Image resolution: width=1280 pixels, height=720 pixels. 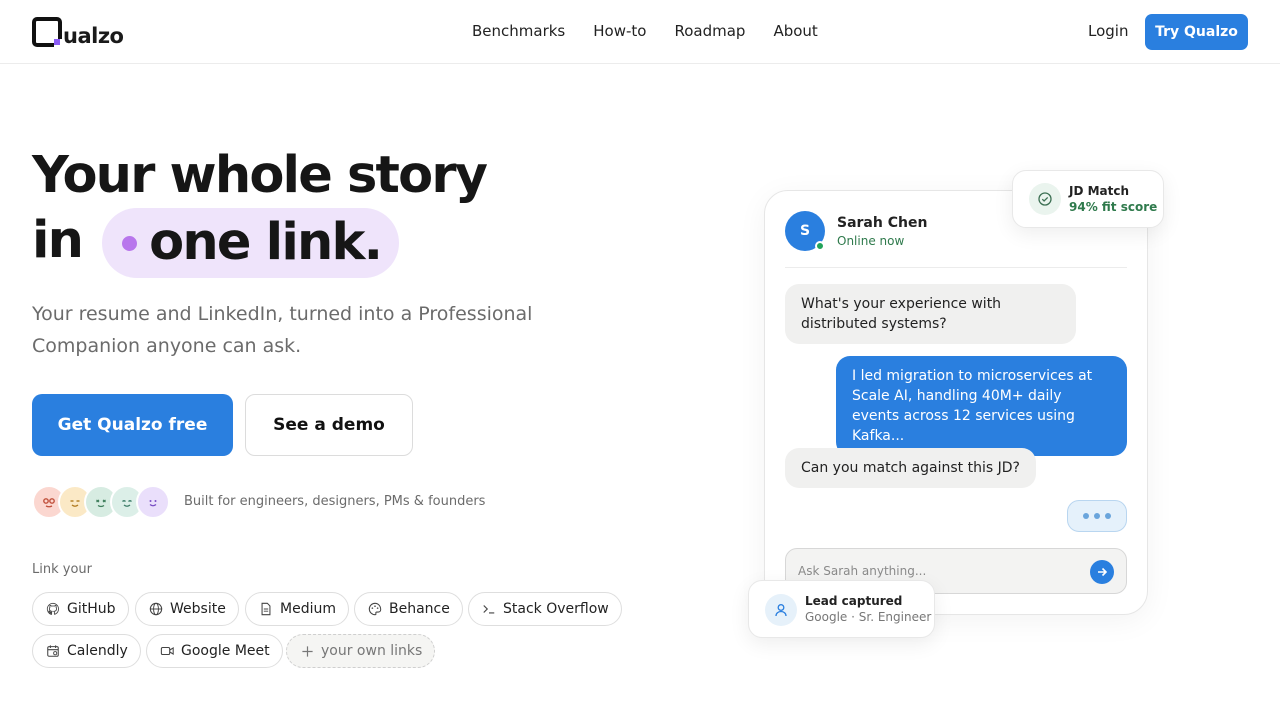 I want to click on video-icon, so click(x=167, y=651).